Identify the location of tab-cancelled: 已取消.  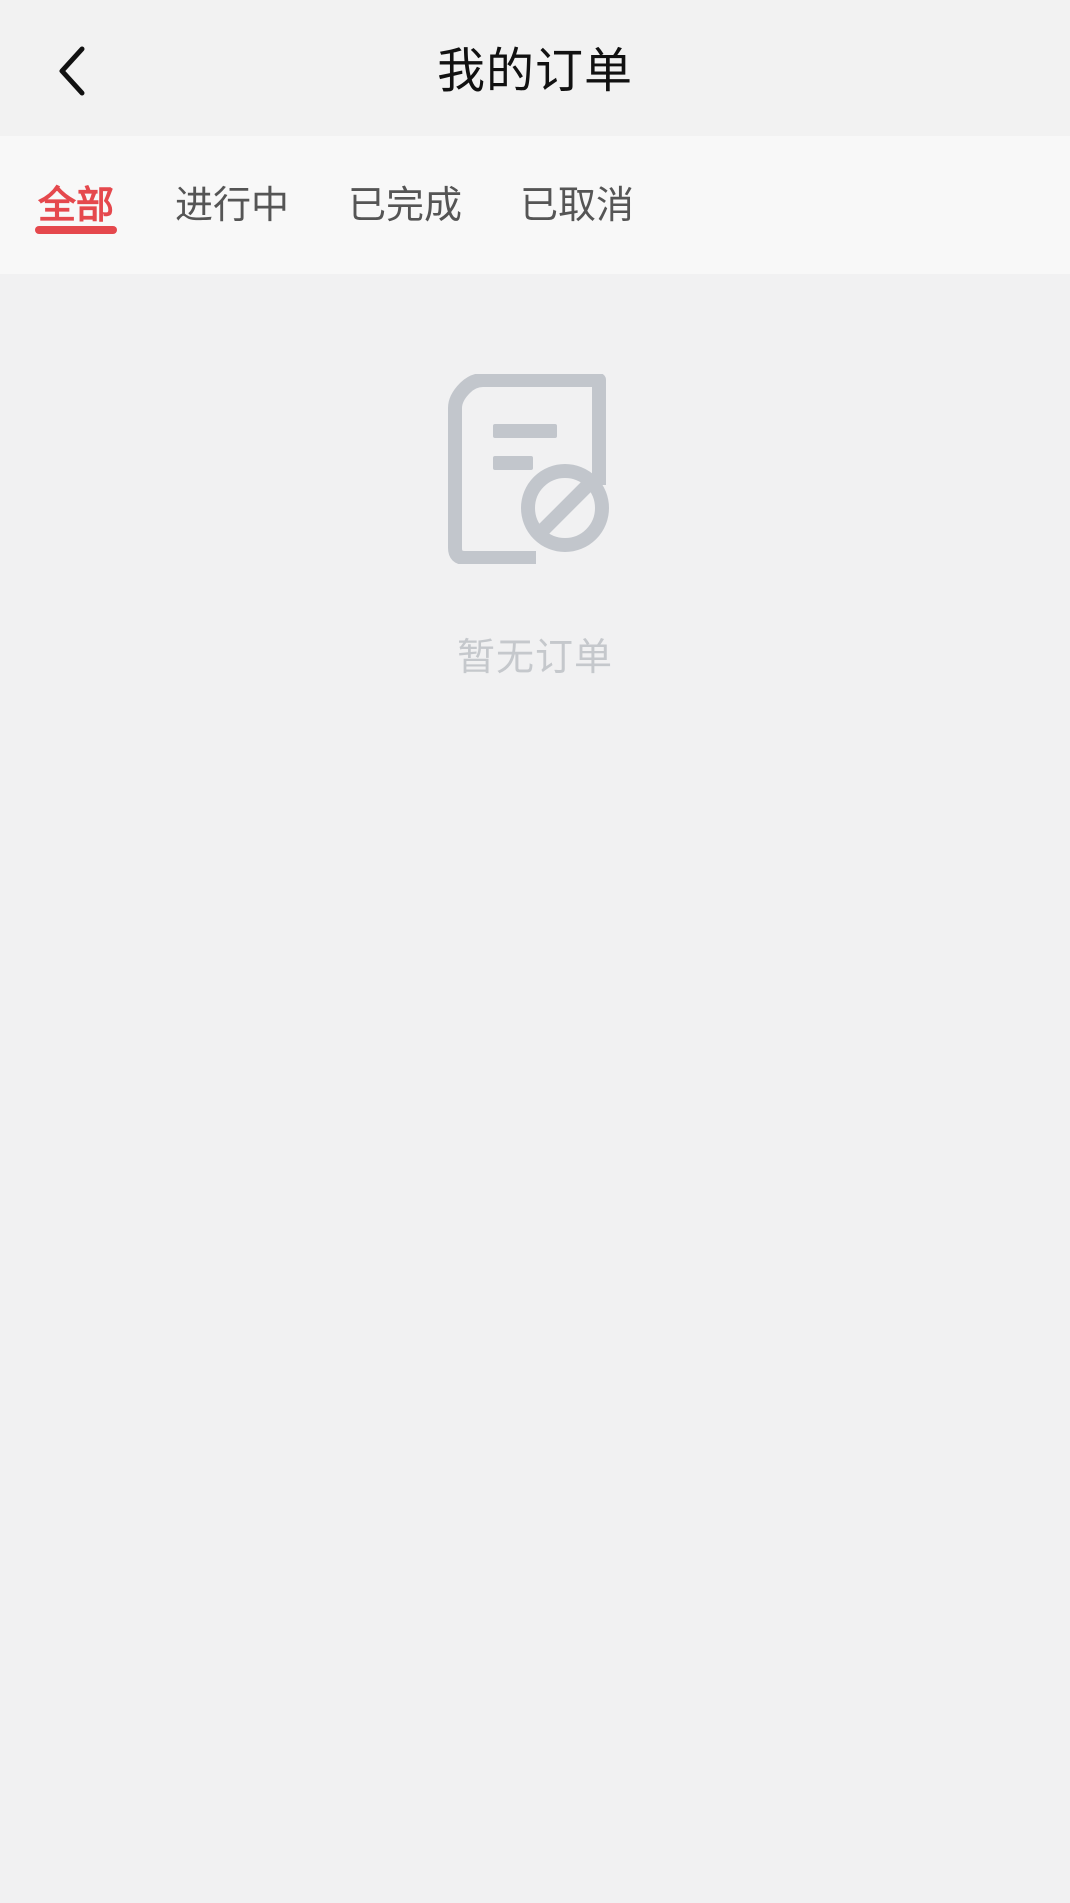
(577, 205).